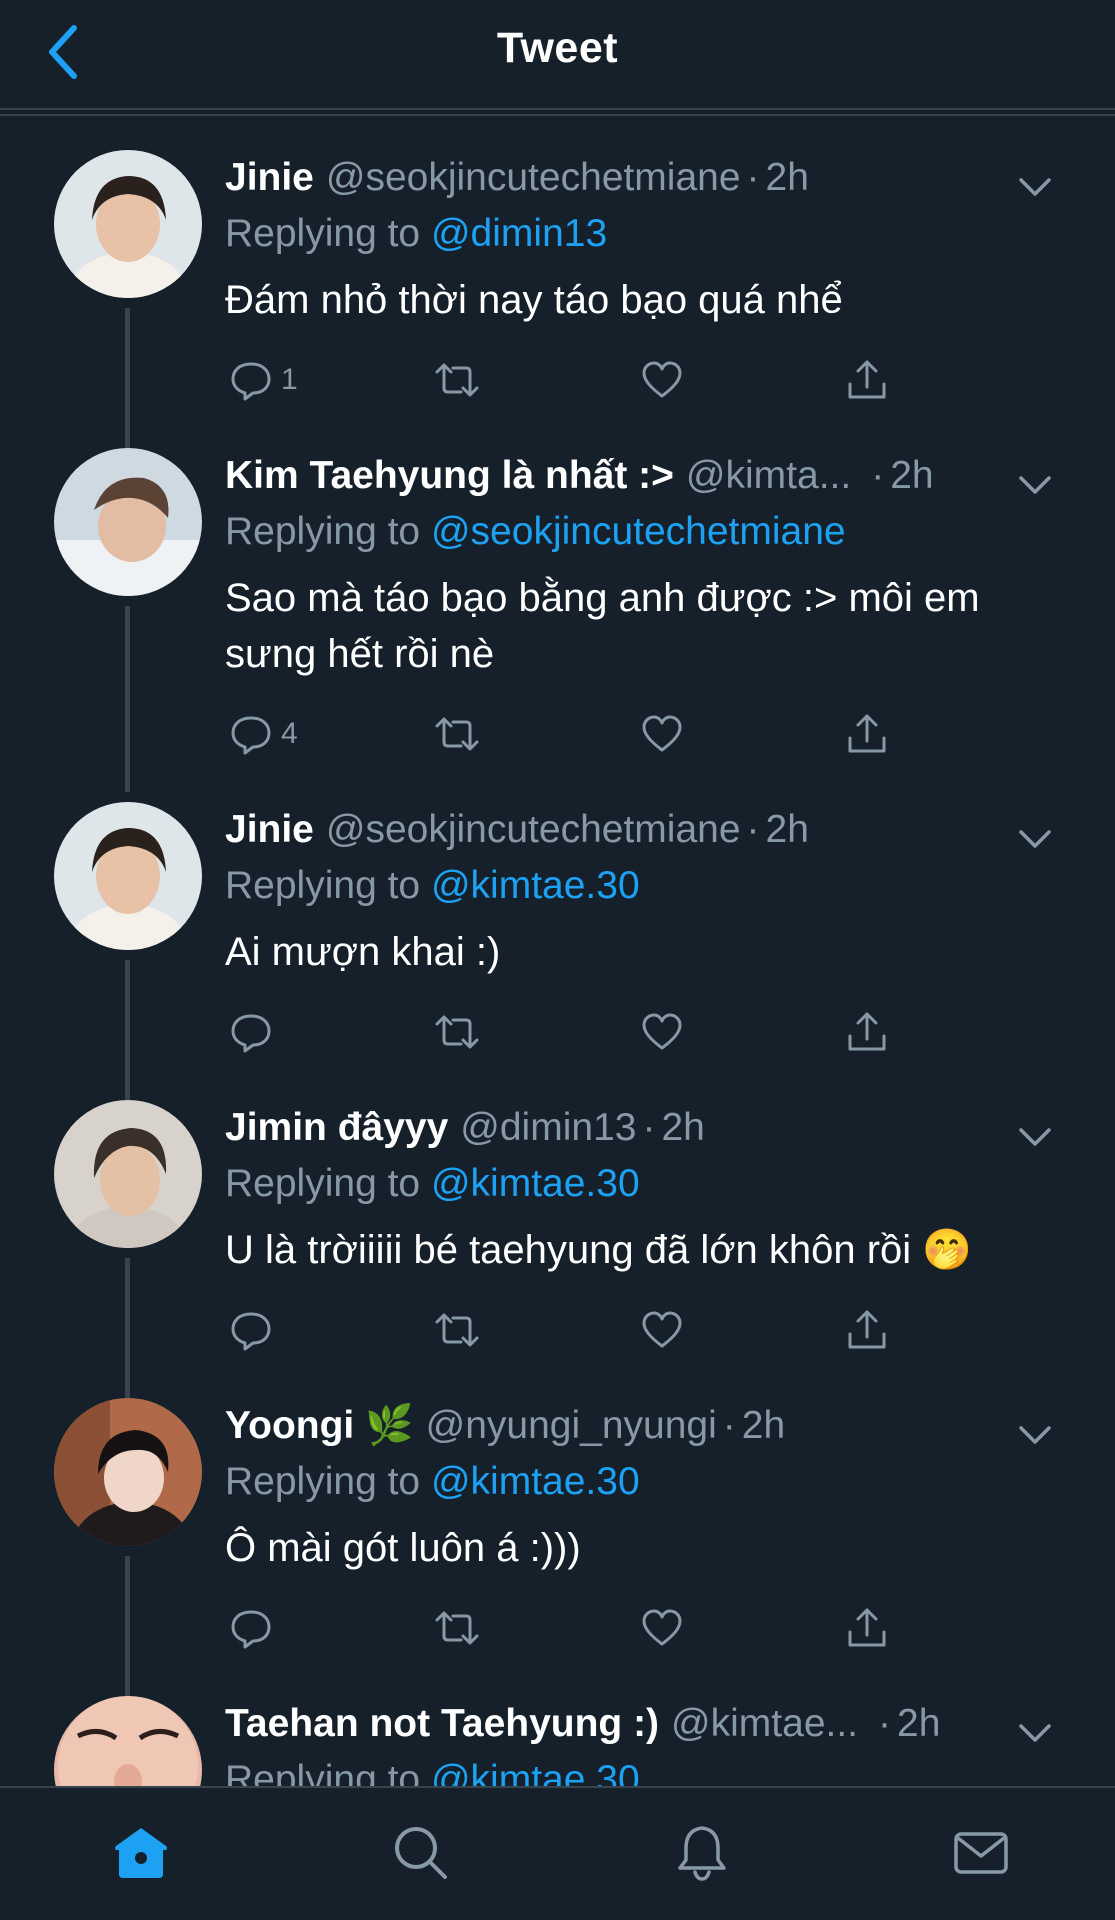 The height and width of the screenshot is (1920, 1115). Describe the element at coordinates (289, 733) in the screenshot. I see `reply-count: 4` at that location.